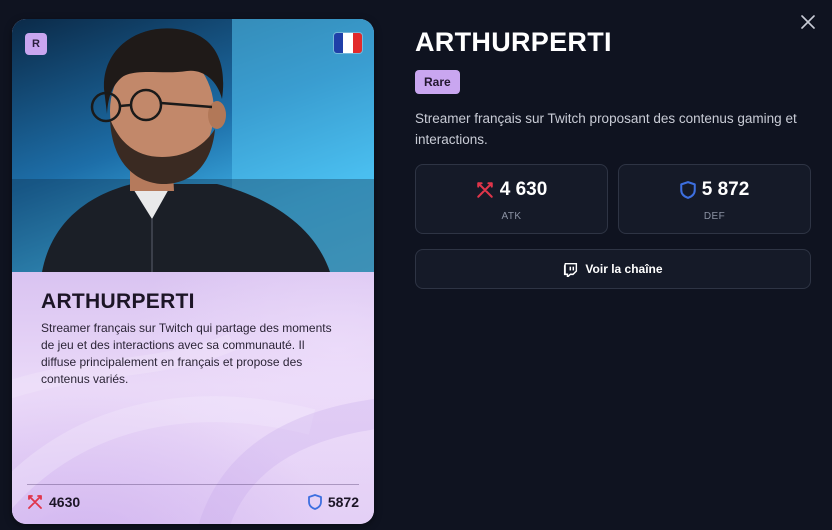 The image size is (832, 530). I want to click on view-channel-button: Voir la chaîne, so click(613, 269).